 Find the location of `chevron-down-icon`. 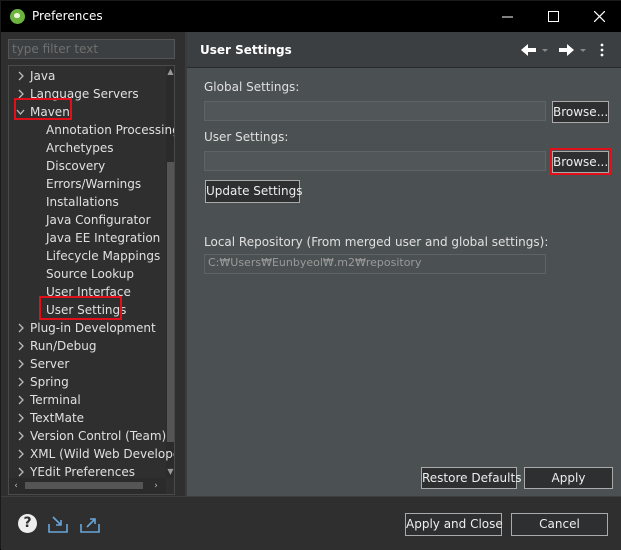

chevron-down-icon is located at coordinates (21, 112).